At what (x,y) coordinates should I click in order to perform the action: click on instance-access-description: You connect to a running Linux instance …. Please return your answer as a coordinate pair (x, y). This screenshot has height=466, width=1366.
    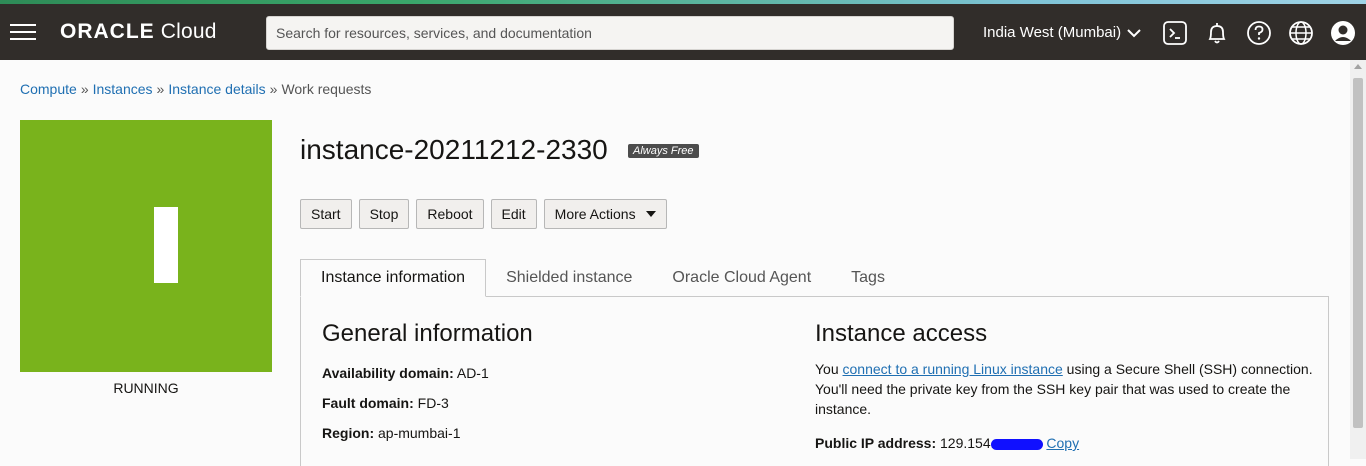
    Looking at the image, I should click on (1064, 389).